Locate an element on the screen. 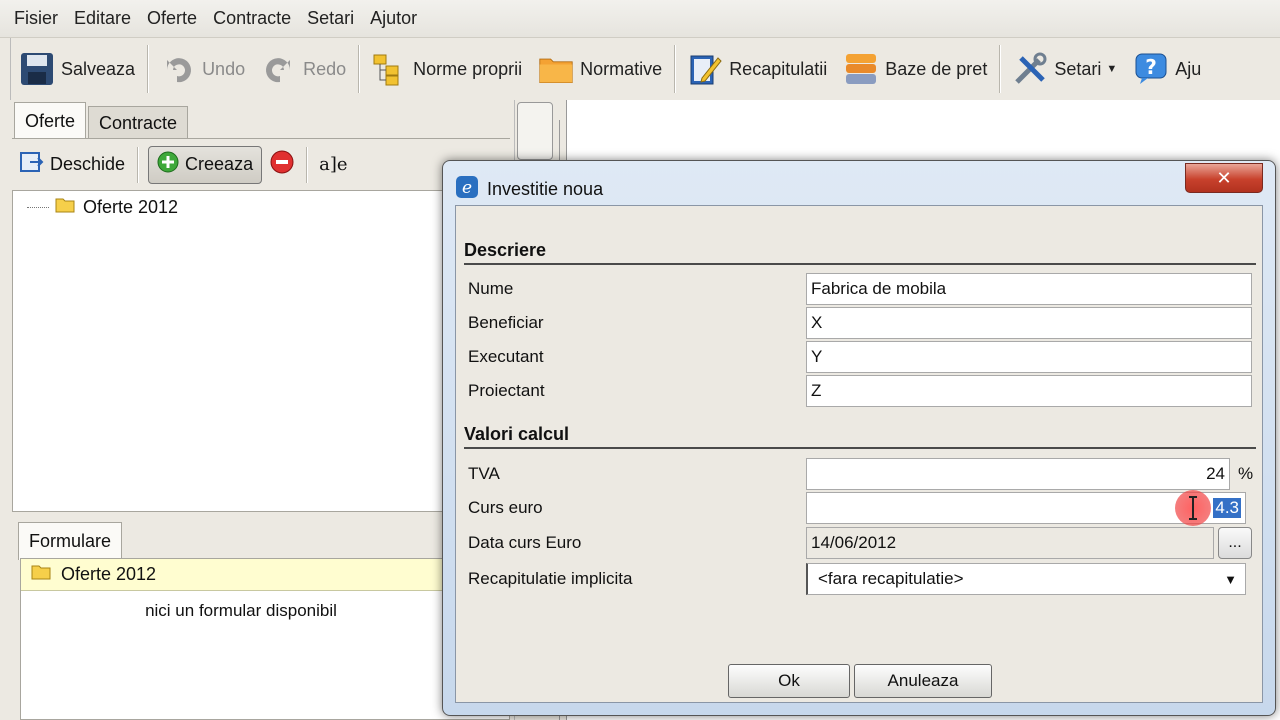  setari-button: Setari ▼ is located at coordinates (1064, 69).